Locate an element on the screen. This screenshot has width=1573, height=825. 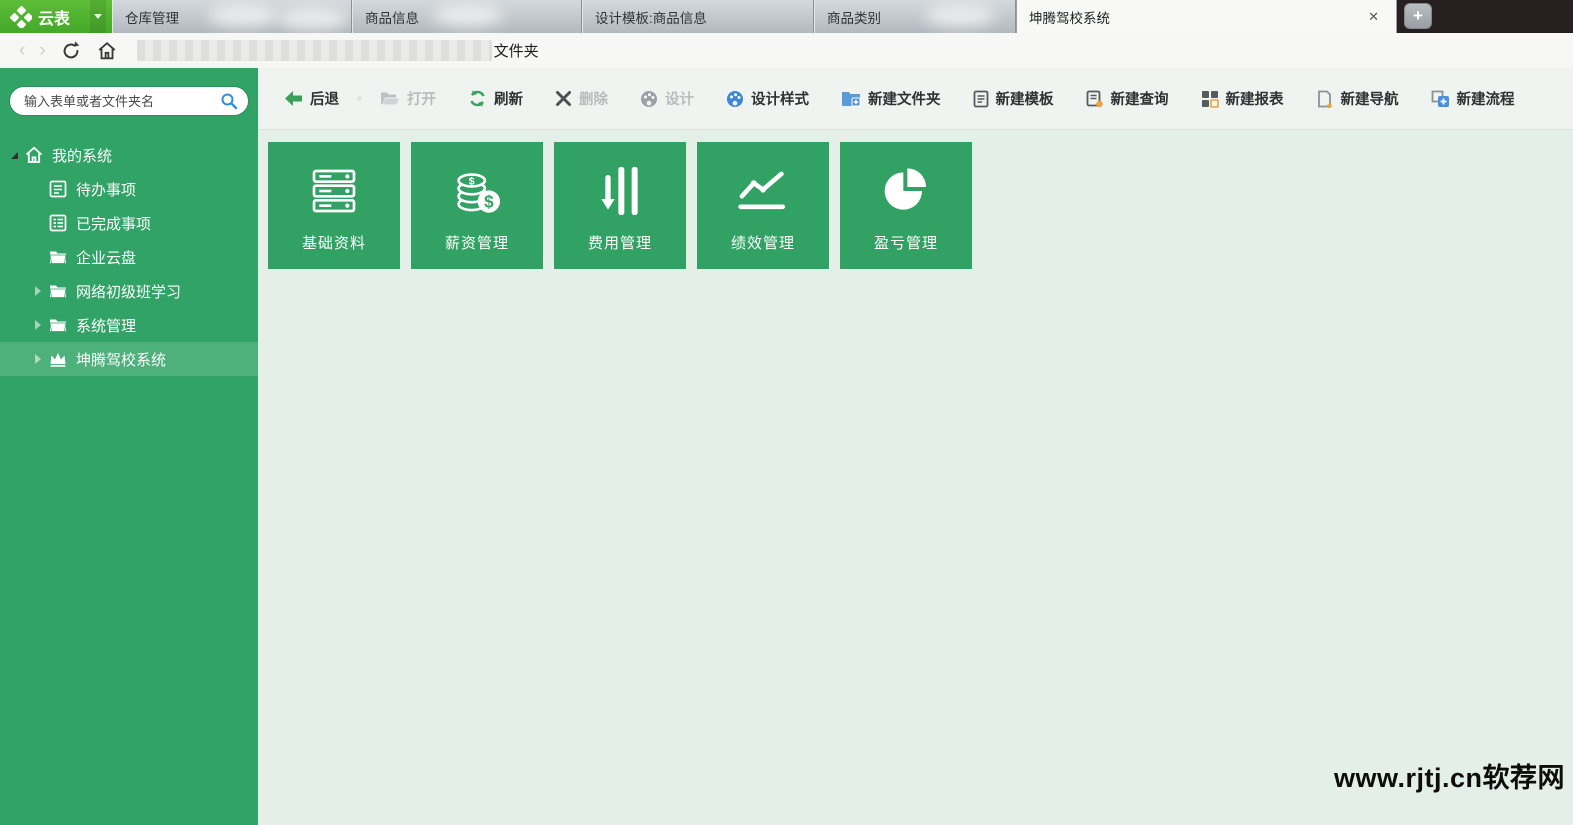
tab-bar: 云表 仓库管理 商品信息 设计模板:商品信息 商品类别 坤腾驾校系统 ✕ + is located at coordinates (786, 16).